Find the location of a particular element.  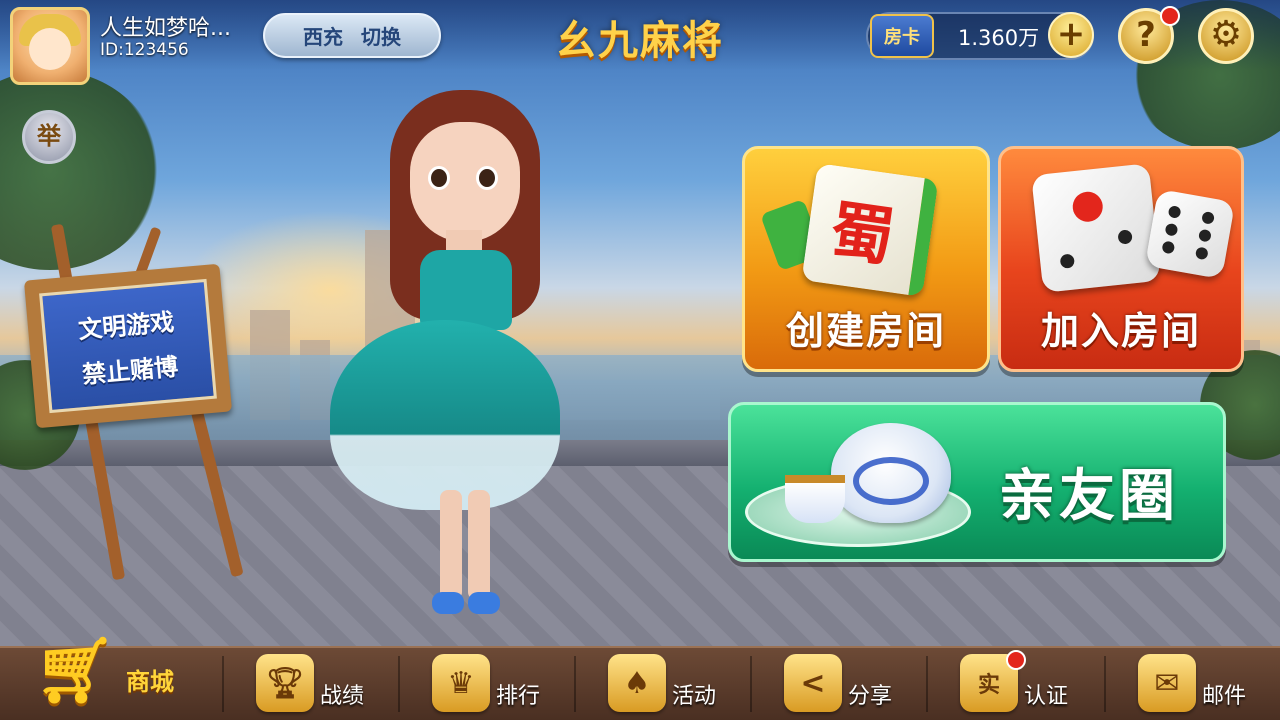

region-switch-label: 切换 is located at coordinates (381, 37).